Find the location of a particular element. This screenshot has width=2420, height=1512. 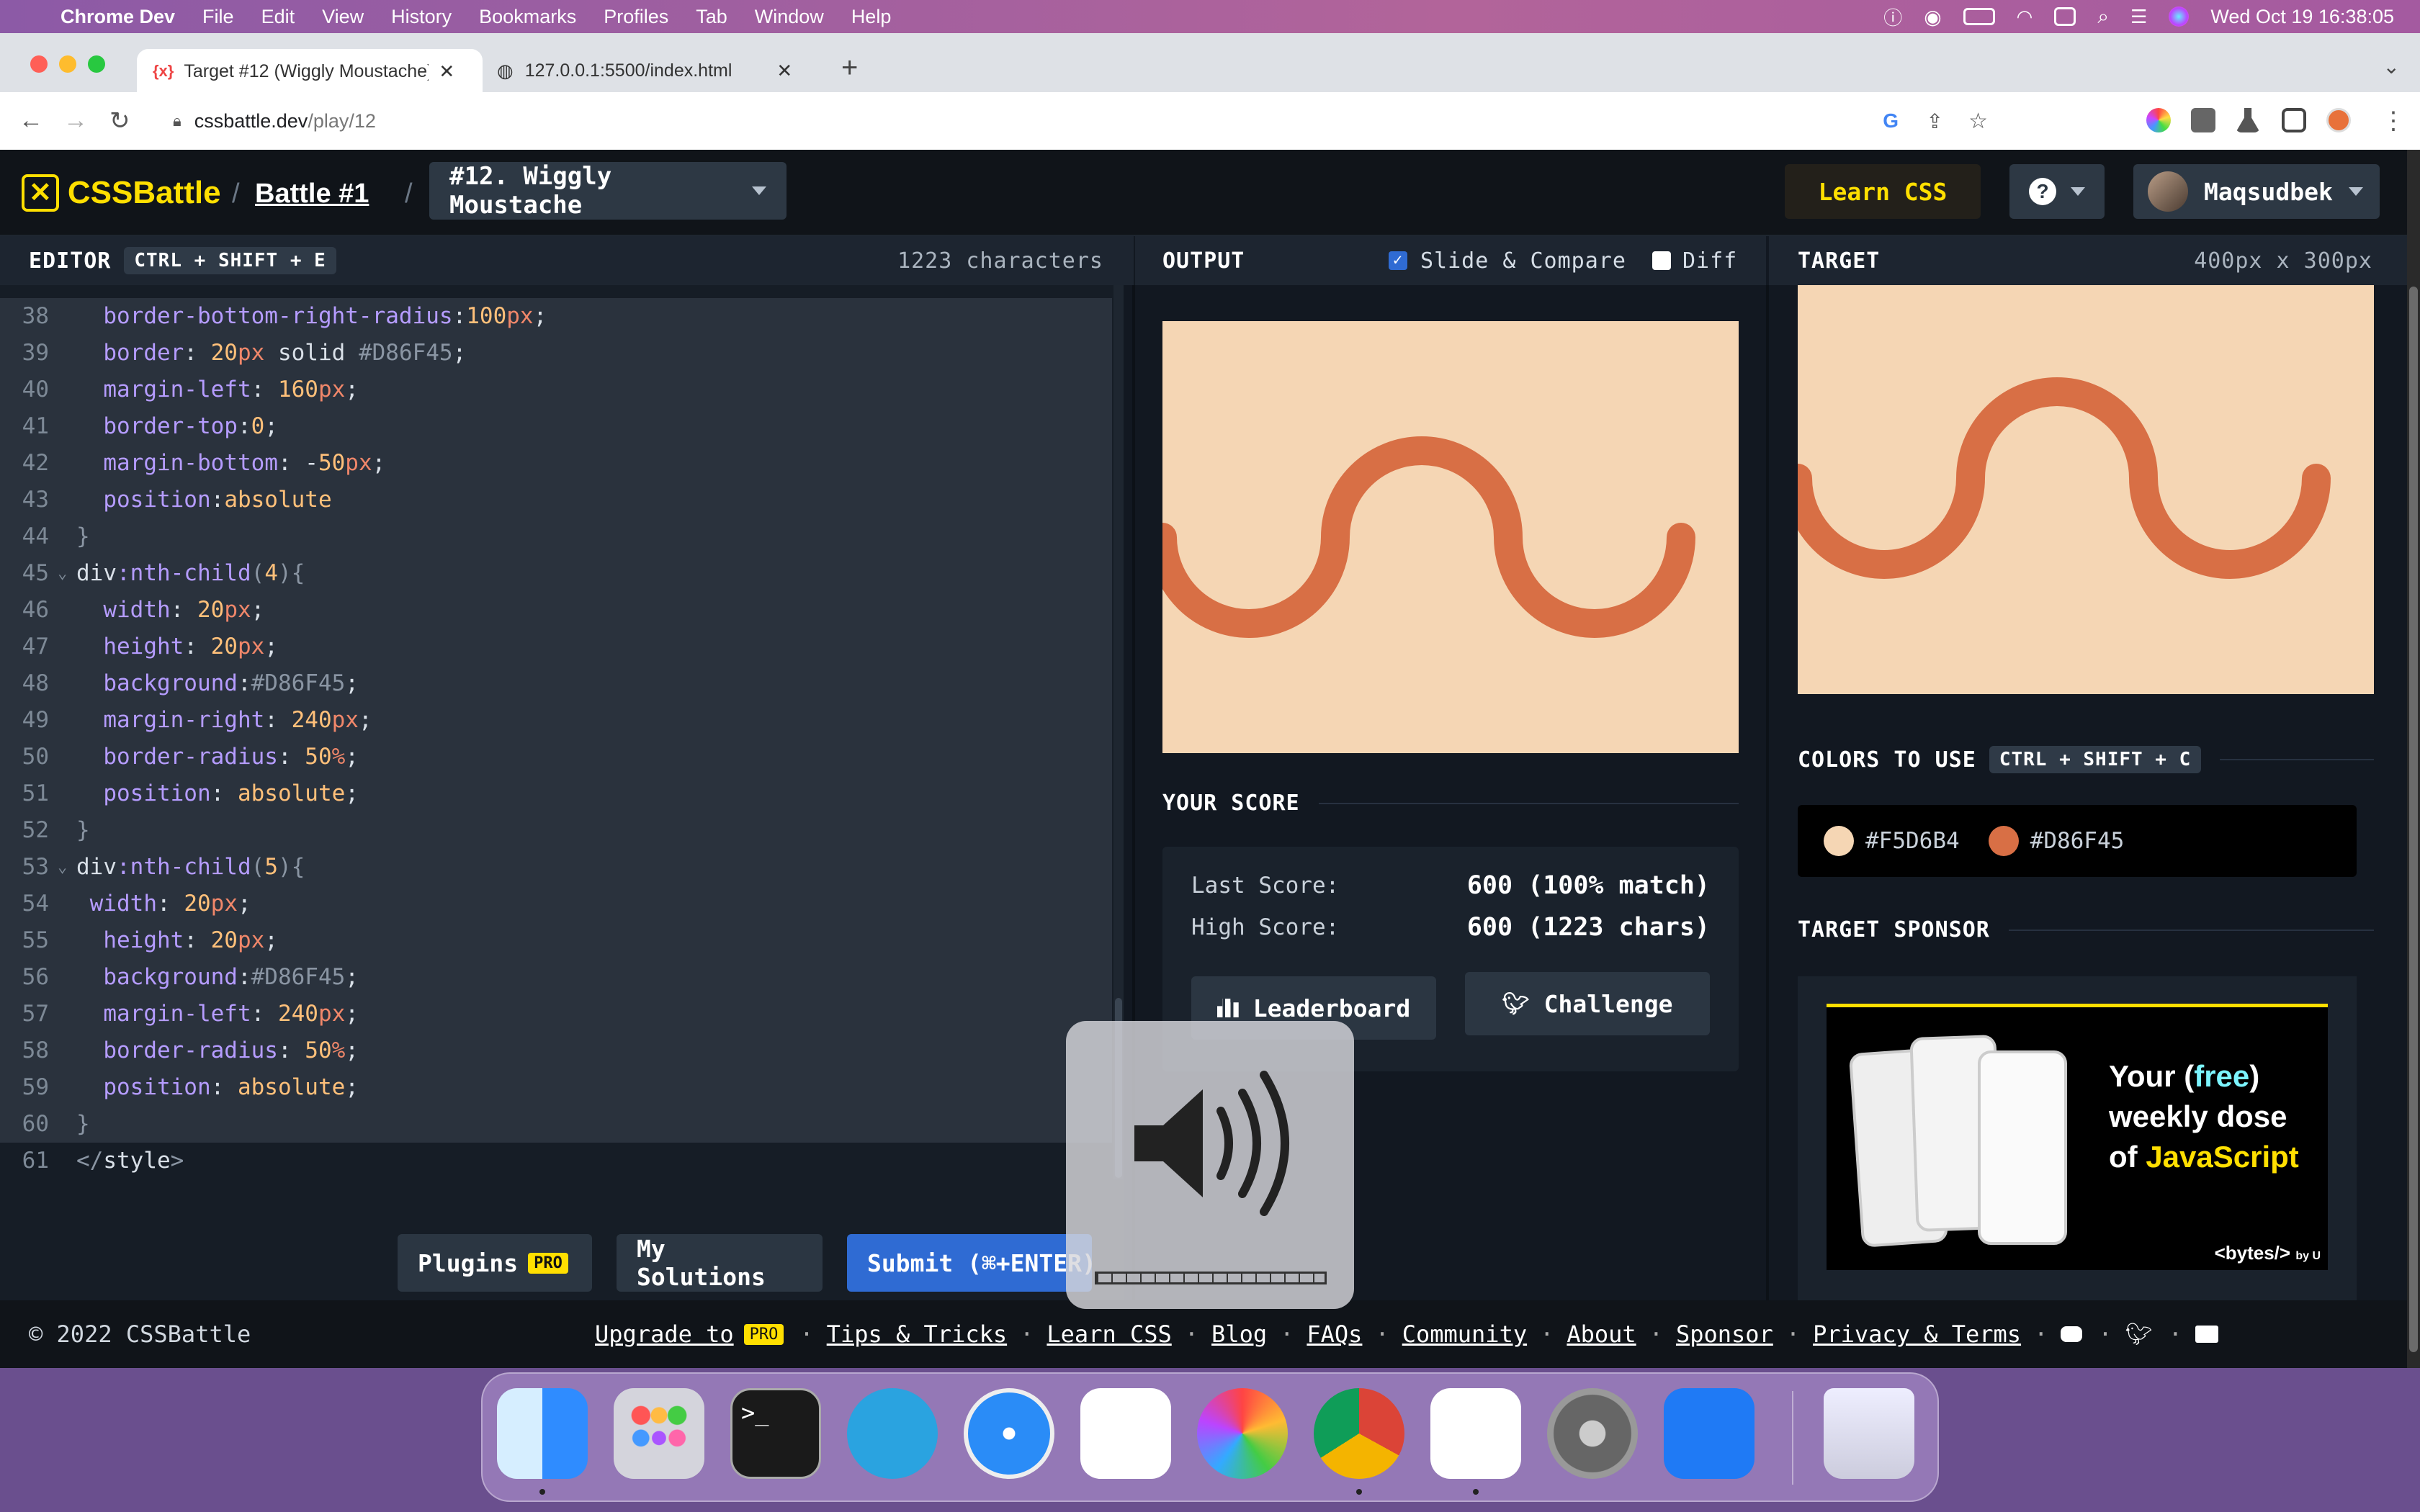

learn-css-button: Learn CSS is located at coordinates (1883, 191).